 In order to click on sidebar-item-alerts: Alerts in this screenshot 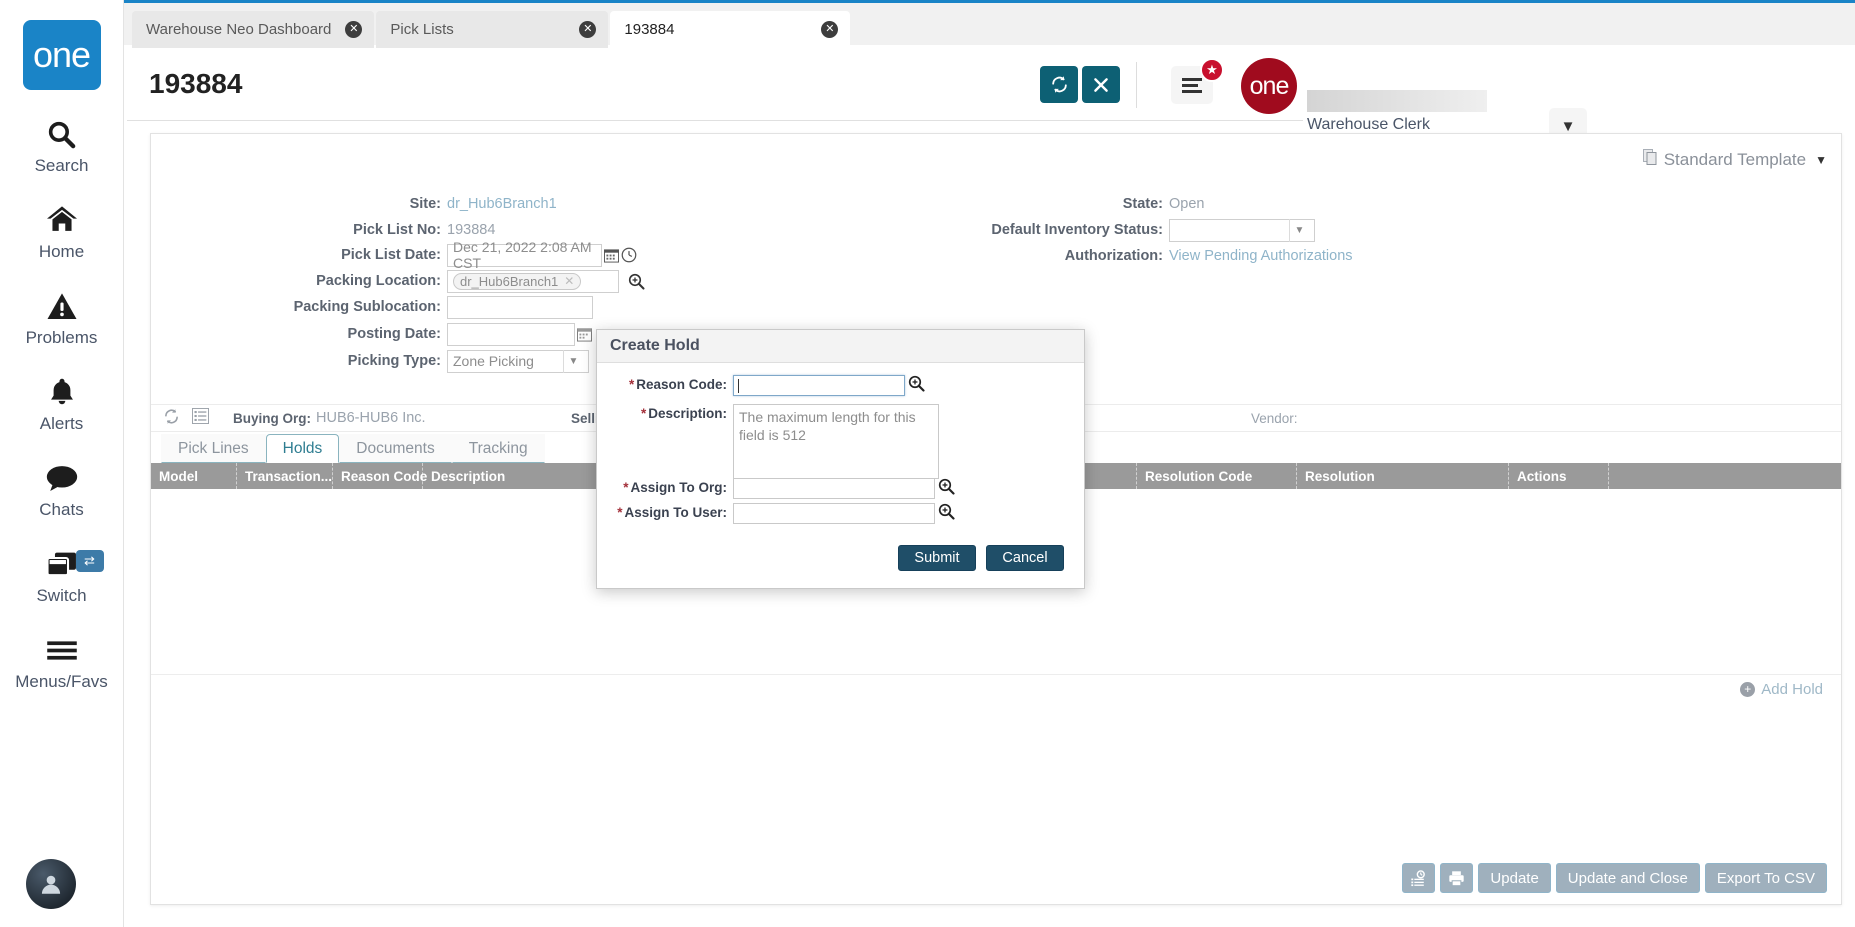, I will do `click(62, 403)`.